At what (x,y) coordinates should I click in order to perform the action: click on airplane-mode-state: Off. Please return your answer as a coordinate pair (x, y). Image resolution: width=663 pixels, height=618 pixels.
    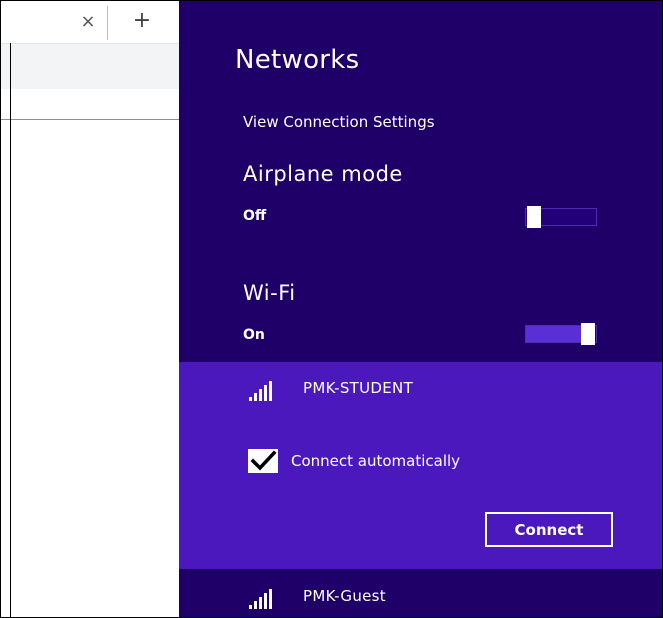
    Looking at the image, I should click on (255, 216).